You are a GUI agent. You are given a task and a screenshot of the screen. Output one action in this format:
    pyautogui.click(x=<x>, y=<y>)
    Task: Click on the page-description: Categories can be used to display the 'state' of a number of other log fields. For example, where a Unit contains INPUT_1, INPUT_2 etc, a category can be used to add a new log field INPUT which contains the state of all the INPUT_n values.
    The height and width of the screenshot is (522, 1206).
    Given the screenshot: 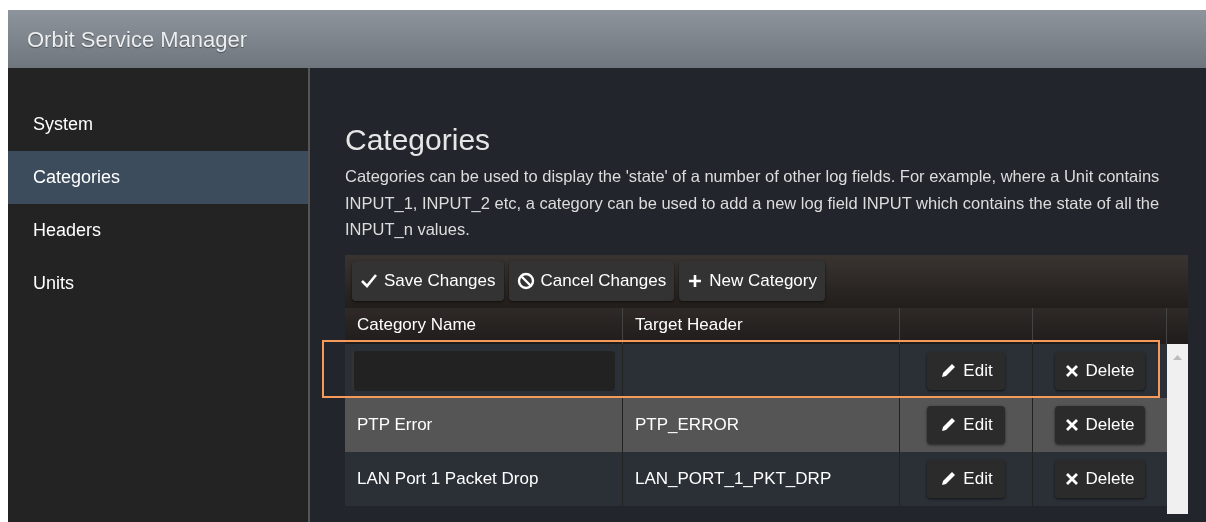 What is the action you would take?
    pyautogui.click(x=753, y=203)
    